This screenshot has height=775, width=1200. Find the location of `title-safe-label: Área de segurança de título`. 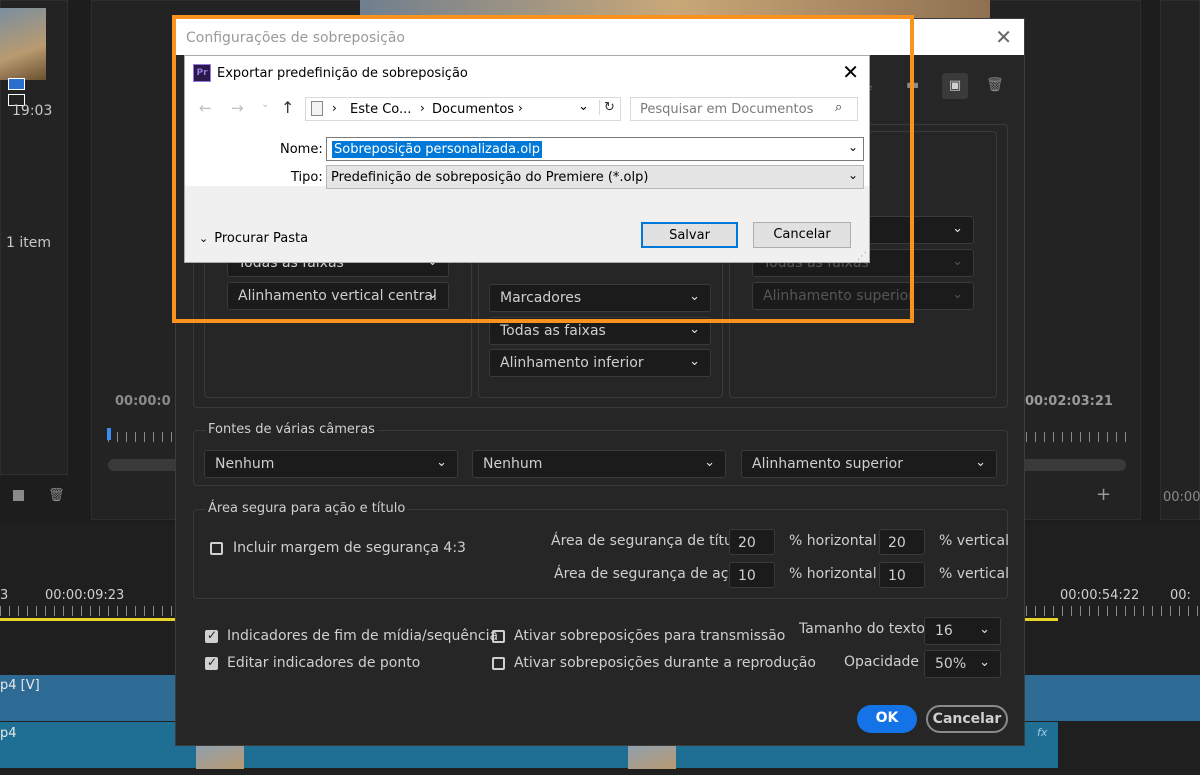

title-safe-label: Área de segurança de título is located at coordinates (648, 541).